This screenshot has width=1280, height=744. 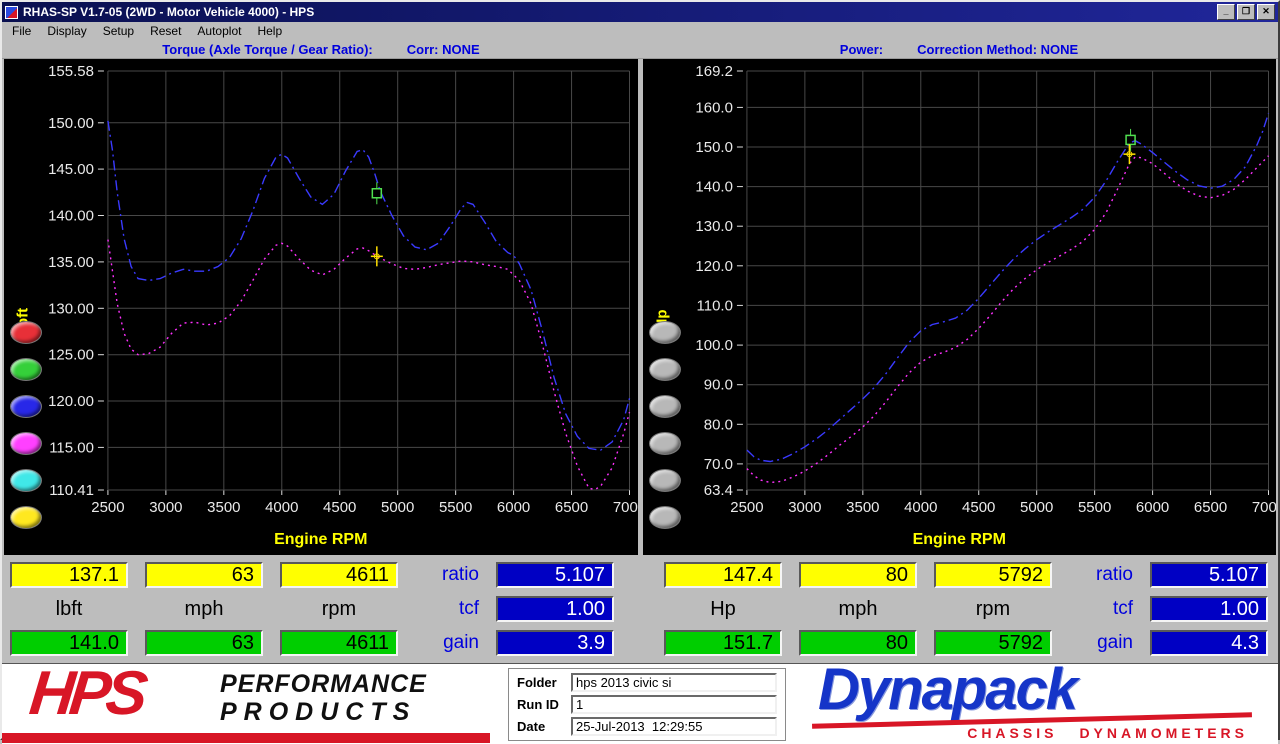 I want to click on power-tcf-label: tcf, so click(x=1101, y=609).